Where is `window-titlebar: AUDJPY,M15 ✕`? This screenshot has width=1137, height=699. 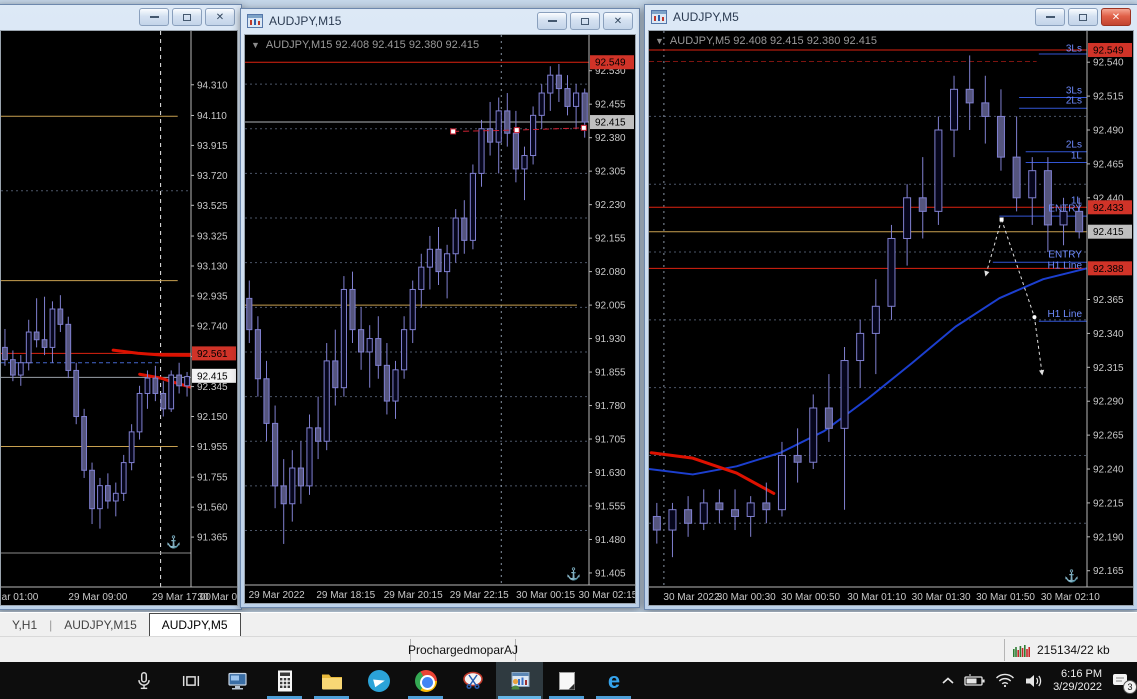 window-titlebar: AUDJPY,M15 ✕ is located at coordinates (440, 21).